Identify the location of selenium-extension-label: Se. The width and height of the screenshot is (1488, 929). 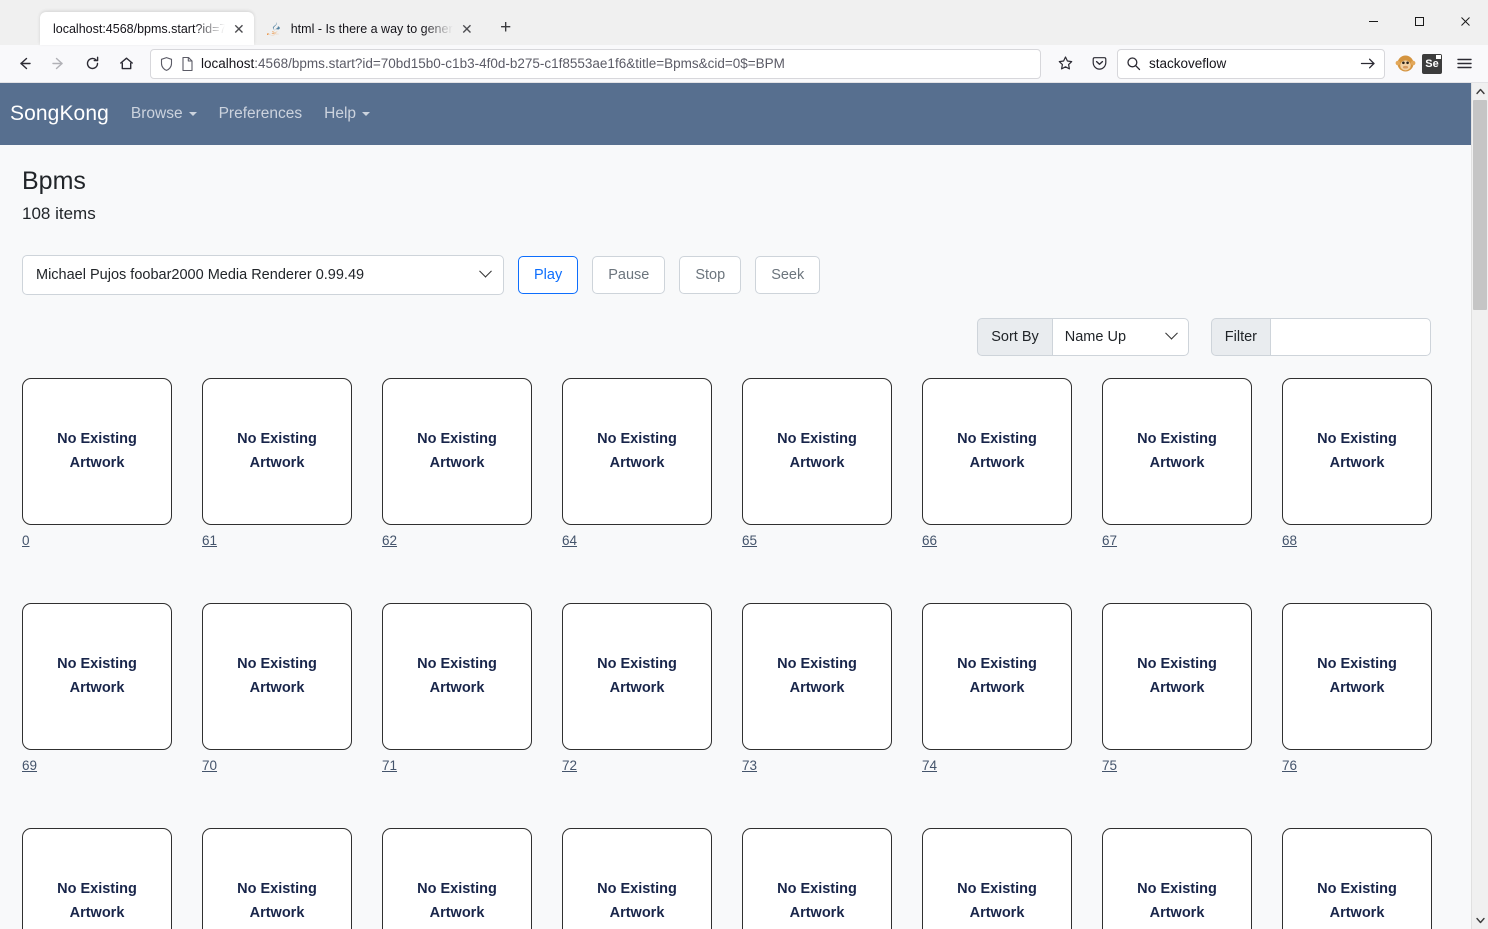
(1432, 63).